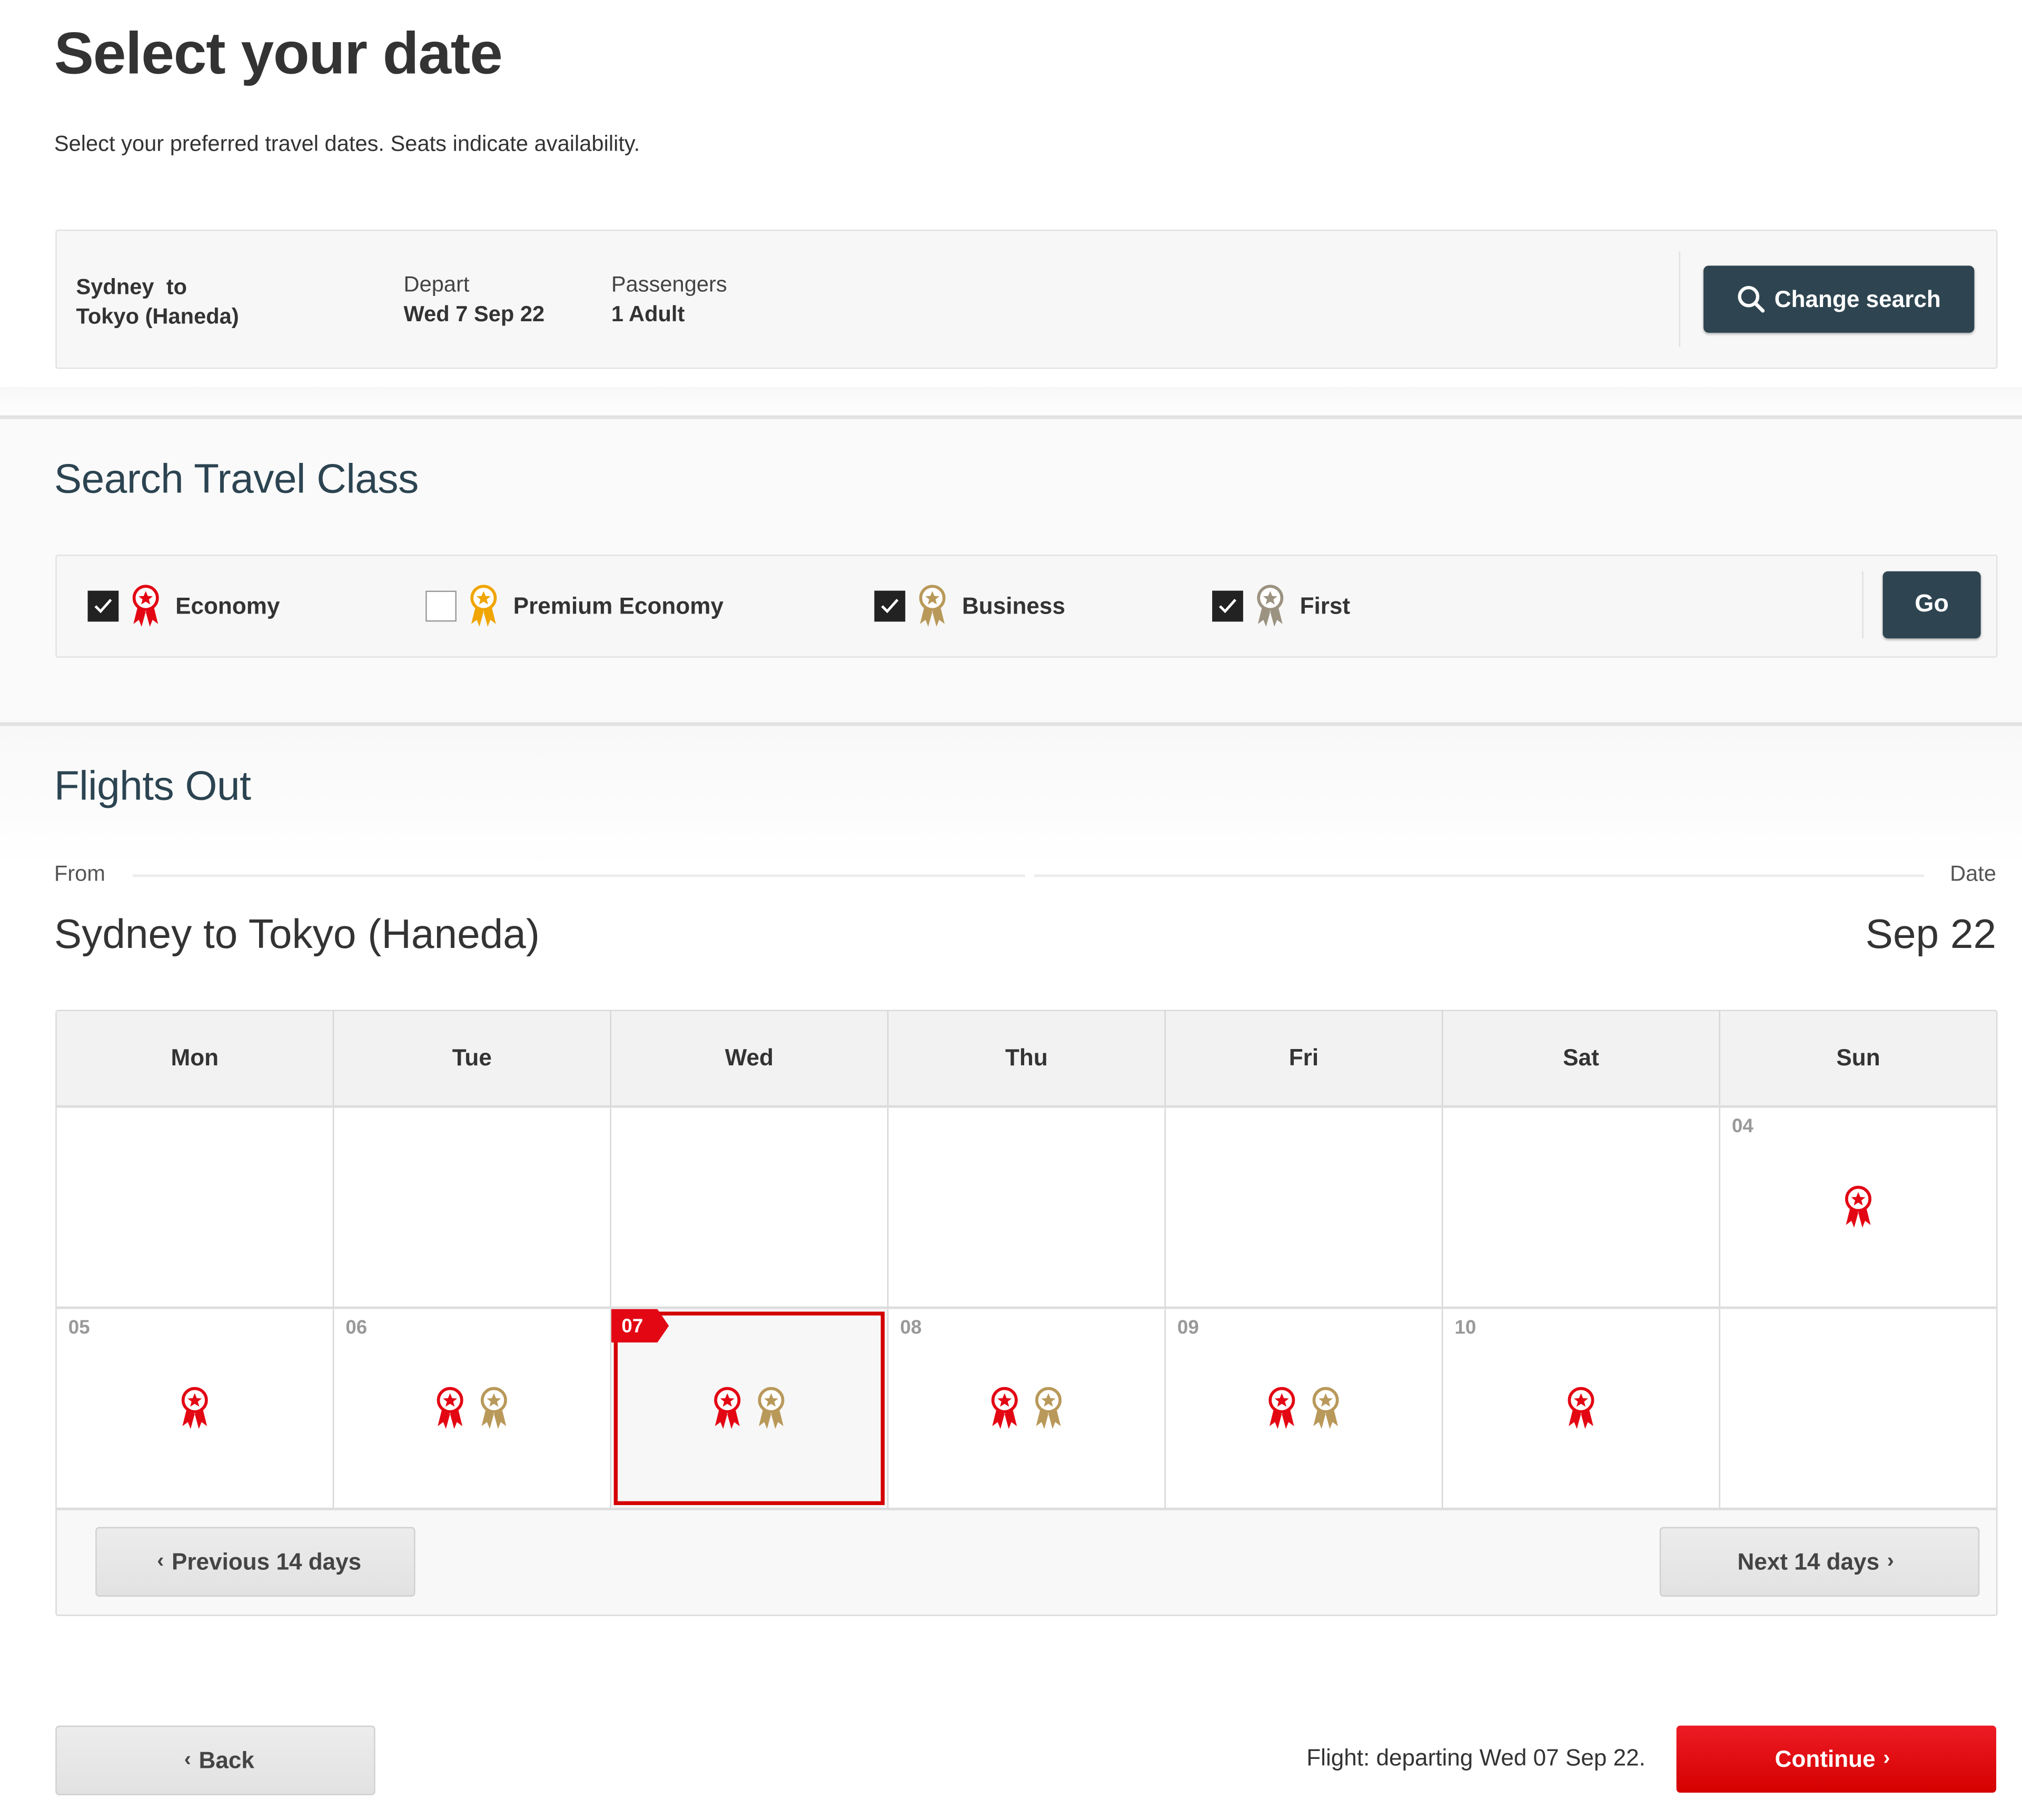 Image resolution: width=2022 pixels, height=1820 pixels. Describe the element at coordinates (648, 314) in the screenshot. I see `passengers-value: 1 Adult` at that location.